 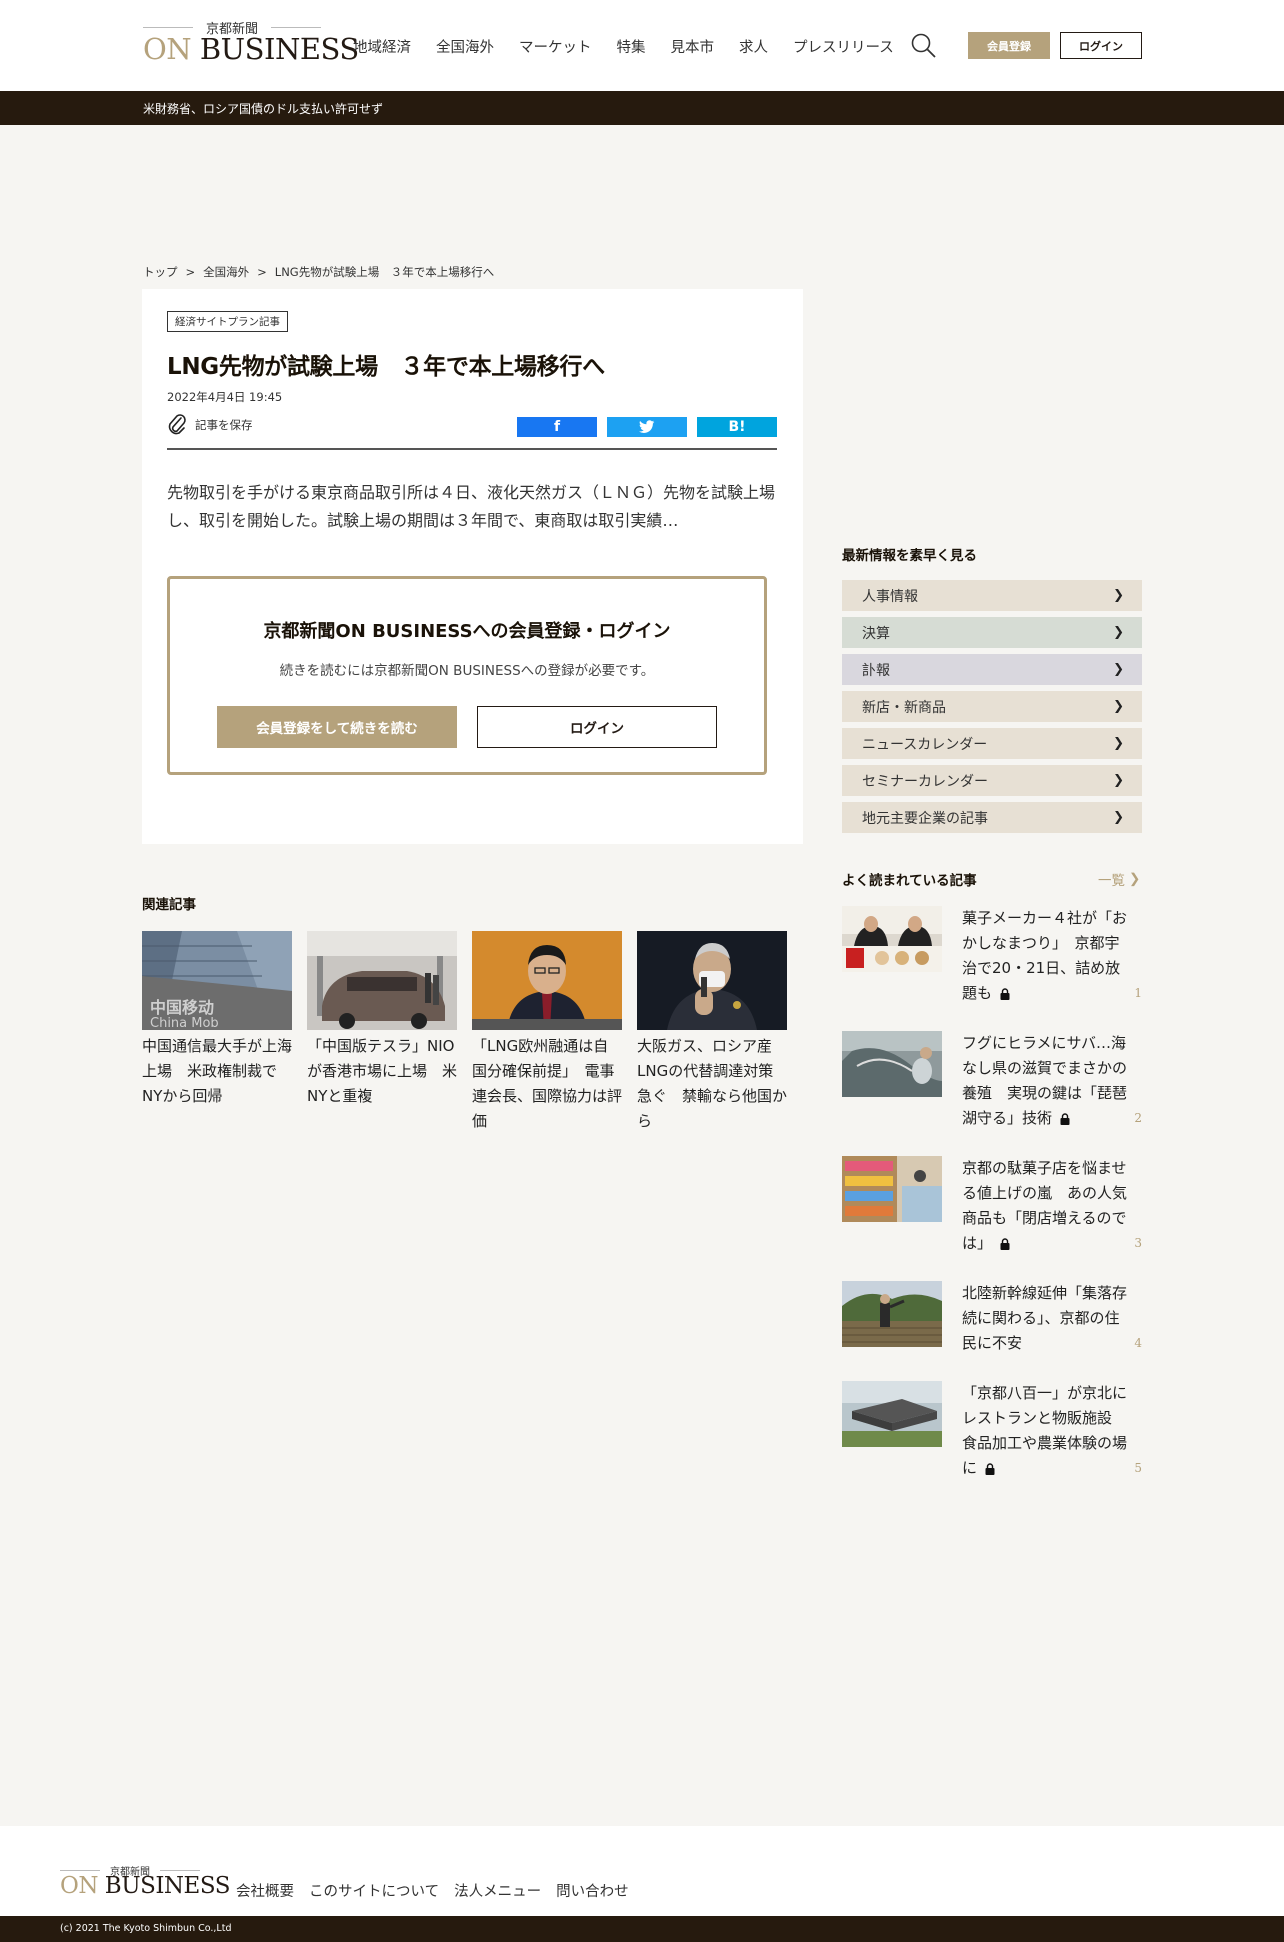 I want to click on quick-item-obituaries: 訃報 ❯, so click(x=992, y=669).